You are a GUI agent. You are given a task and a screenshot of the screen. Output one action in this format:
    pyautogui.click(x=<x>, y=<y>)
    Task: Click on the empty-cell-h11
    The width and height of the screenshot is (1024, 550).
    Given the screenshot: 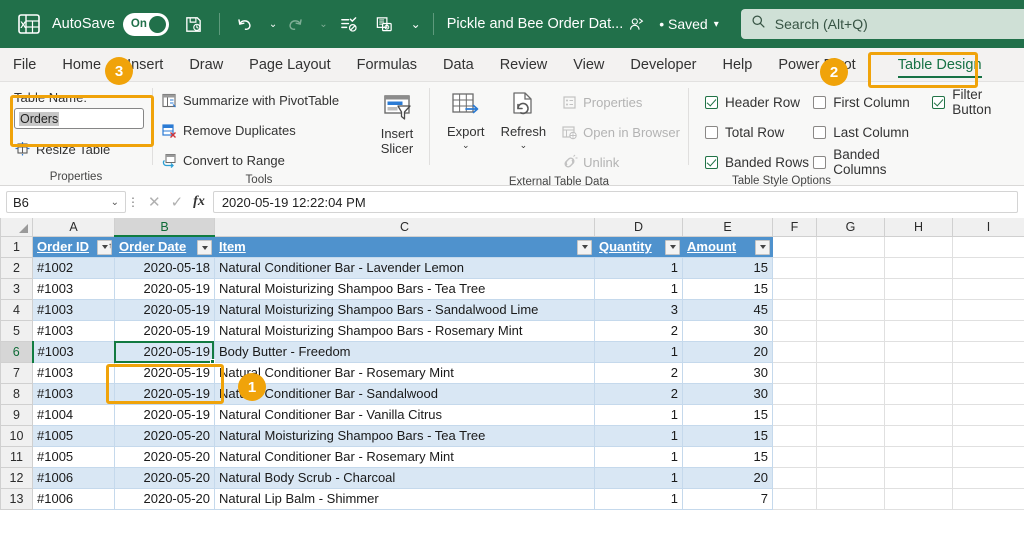 What is the action you would take?
    pyautogui.click(x=918, y=457)
    